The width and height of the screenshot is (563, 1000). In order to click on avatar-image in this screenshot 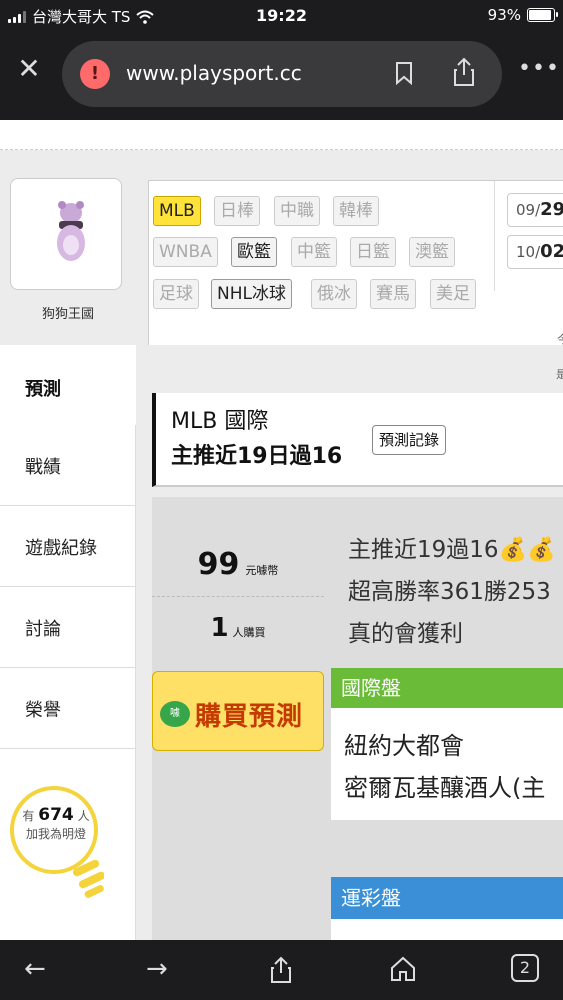, I will do `click(71, 231)`.